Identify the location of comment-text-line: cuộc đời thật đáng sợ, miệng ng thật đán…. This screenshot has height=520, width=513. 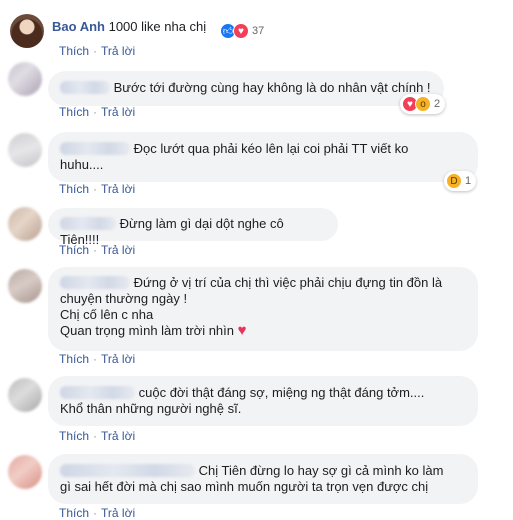
(281, 392).